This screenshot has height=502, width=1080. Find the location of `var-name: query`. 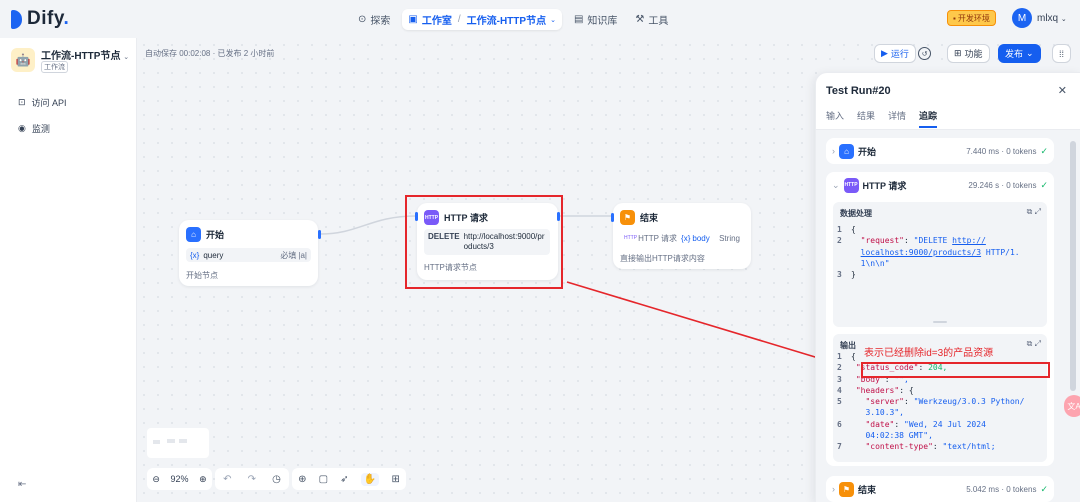

var-name: query is located at coordinates (213, 255).